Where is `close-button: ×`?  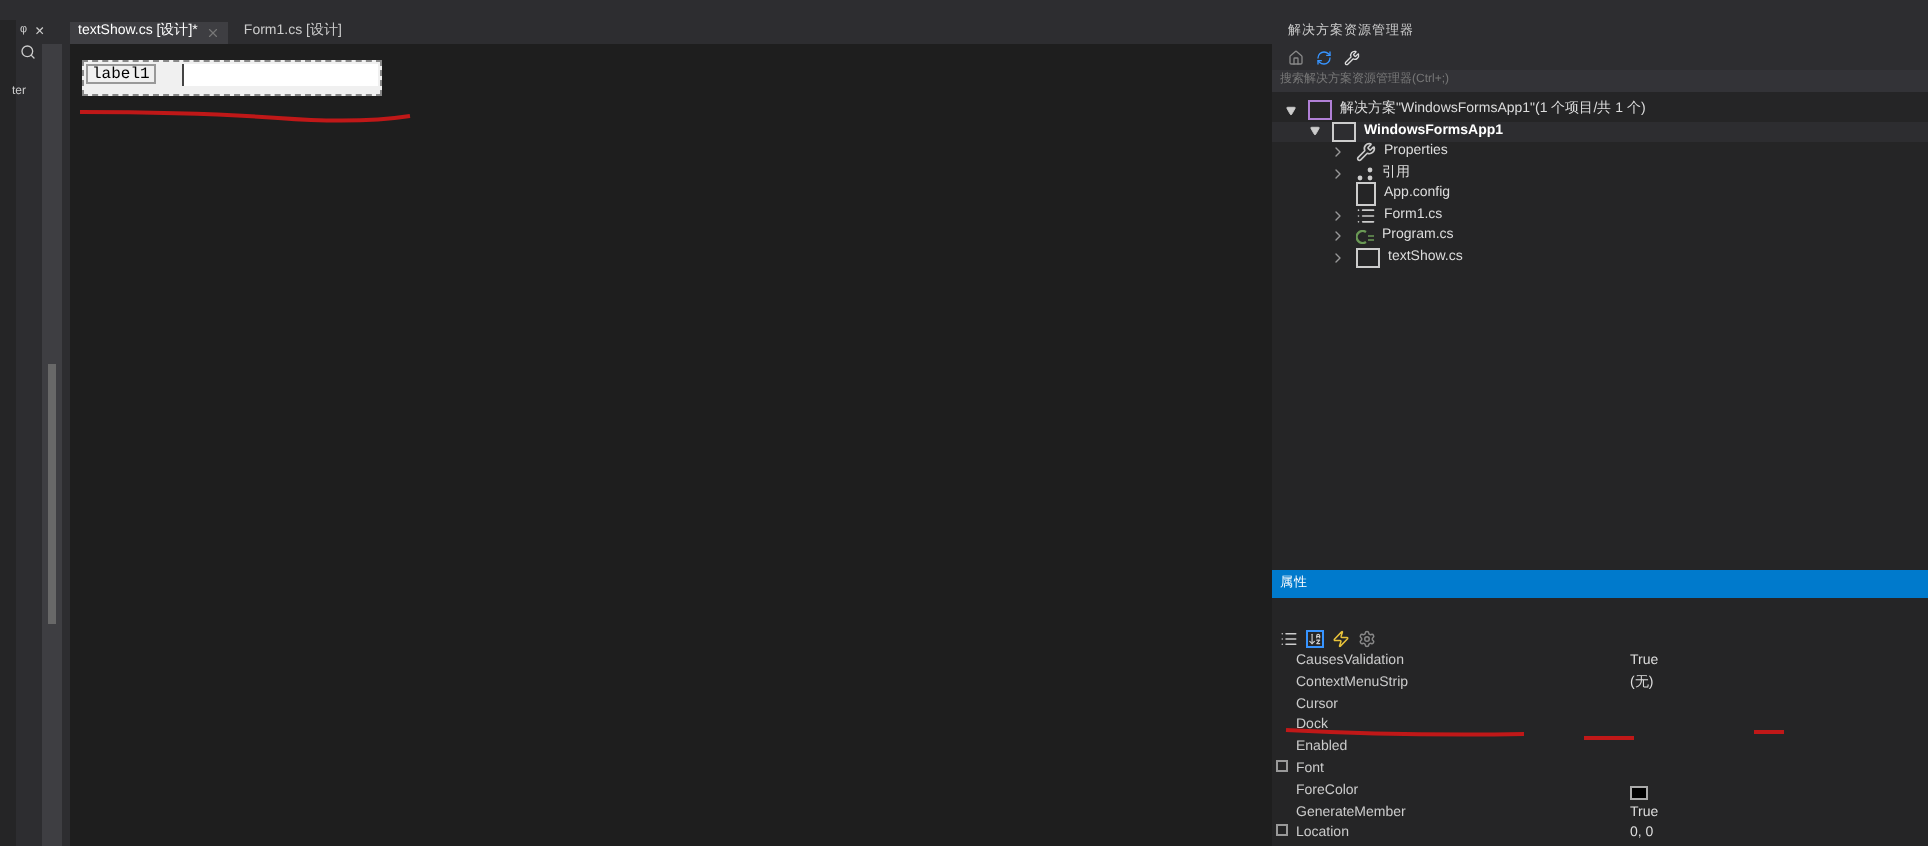 close-button: × is located at coordinates (40, 32).